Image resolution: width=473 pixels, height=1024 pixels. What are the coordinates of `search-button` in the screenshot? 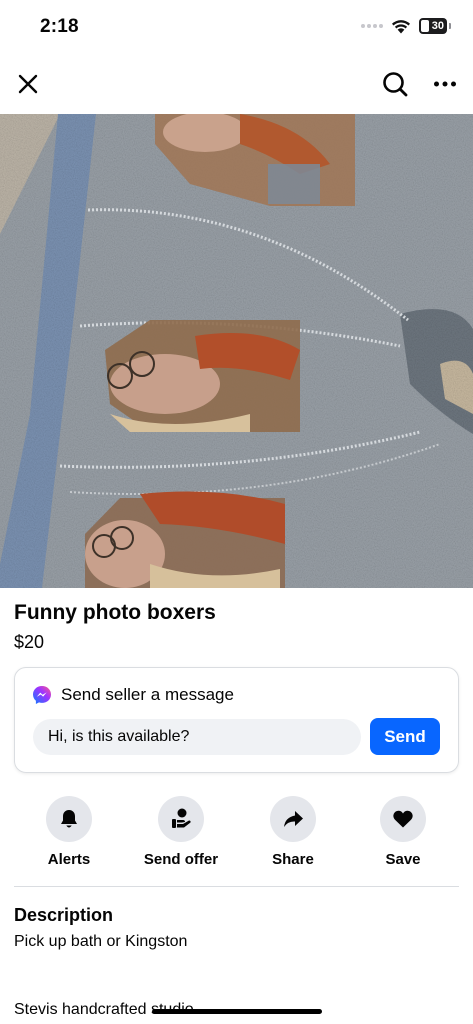 It's located at (395, 84).